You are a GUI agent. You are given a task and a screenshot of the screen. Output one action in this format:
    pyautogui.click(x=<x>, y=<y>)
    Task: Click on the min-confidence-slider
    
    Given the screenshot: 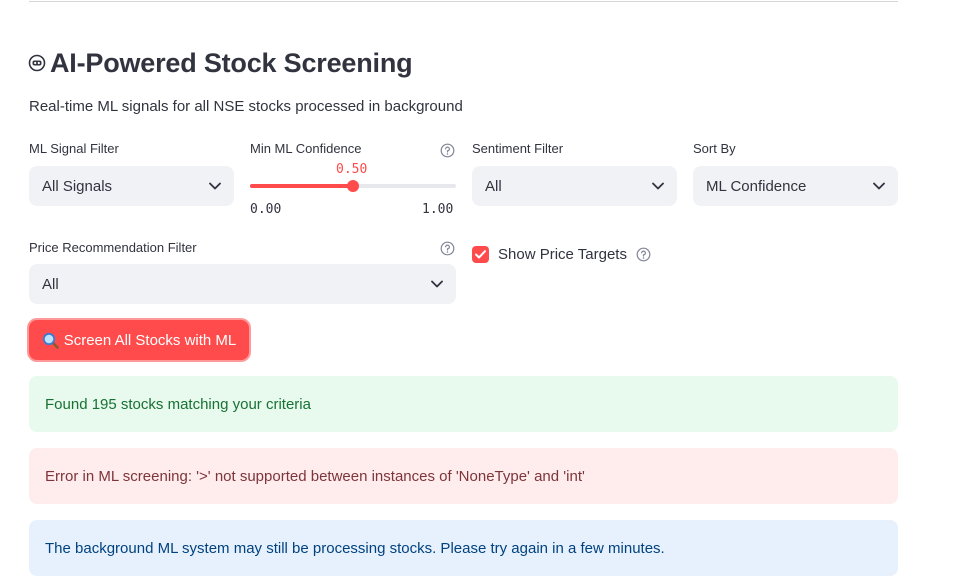 What is the action you would take?
    pyautogui.click(x=353, y=186)
    